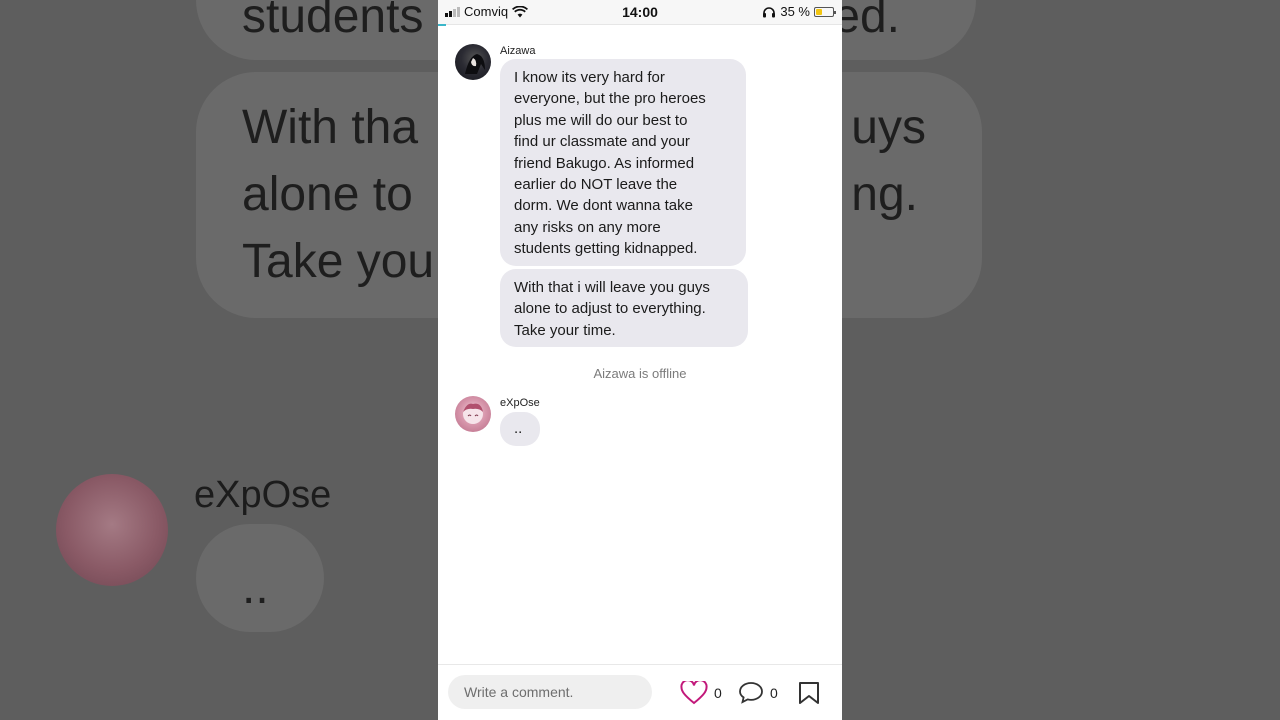 This screenshot has width=1280, height=720. What do you see at coordinates (518, 51) in the screenshot?
I see `sender-name: Aizawa` at bounding box center [518, 51].